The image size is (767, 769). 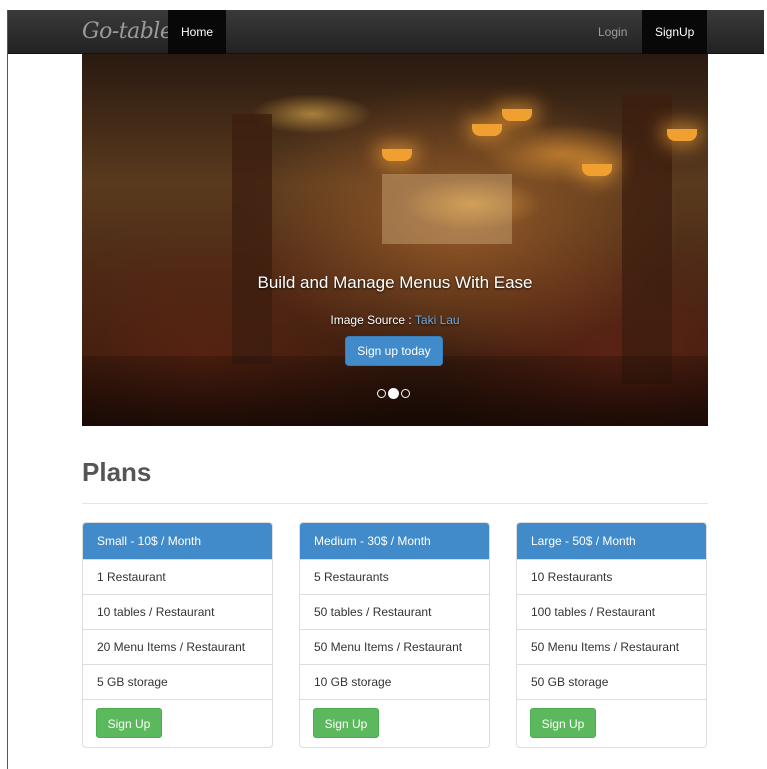 What do you see at coordinates (394, 611) in the screenshot?
I see `plan-feature: 50 tables / Restaurant` at bounding box center [394, 611].